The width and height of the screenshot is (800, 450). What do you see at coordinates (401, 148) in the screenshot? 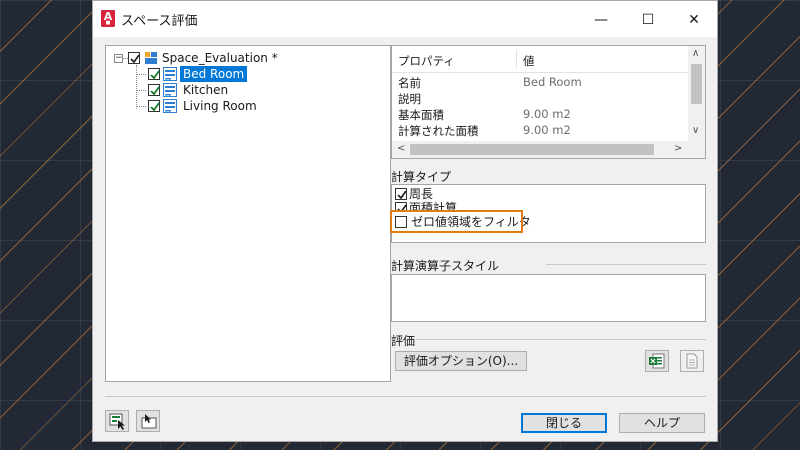
I see `scroll-left-icon: <` at bounding box center [401, 148].